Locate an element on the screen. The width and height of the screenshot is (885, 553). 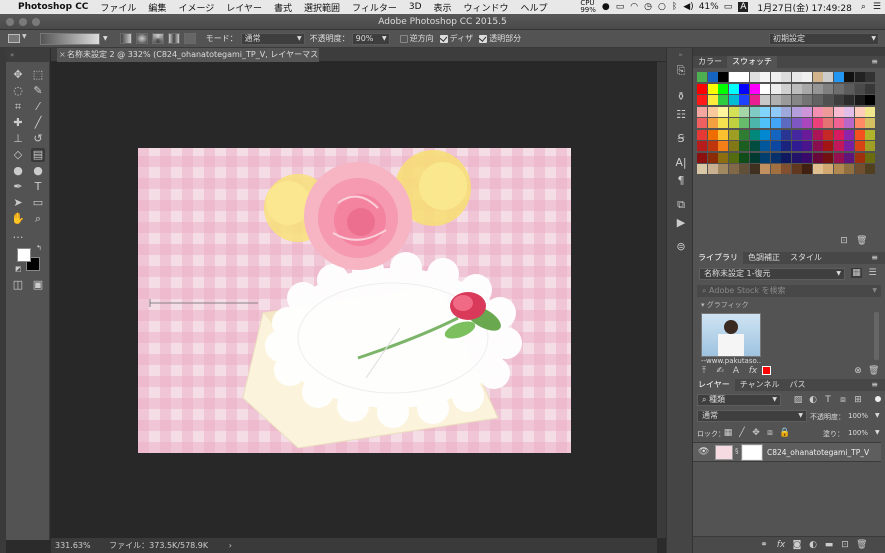
opacity-field: 90% ▼ is located at coordinates (370, 38).